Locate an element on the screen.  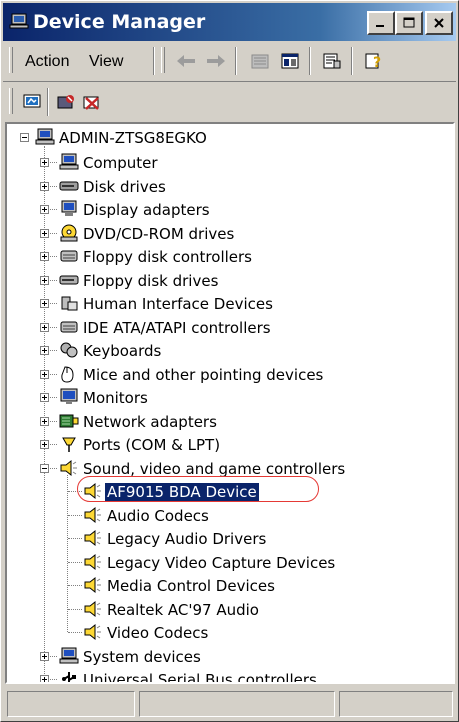
back-button is located at coordinates (186, 61).